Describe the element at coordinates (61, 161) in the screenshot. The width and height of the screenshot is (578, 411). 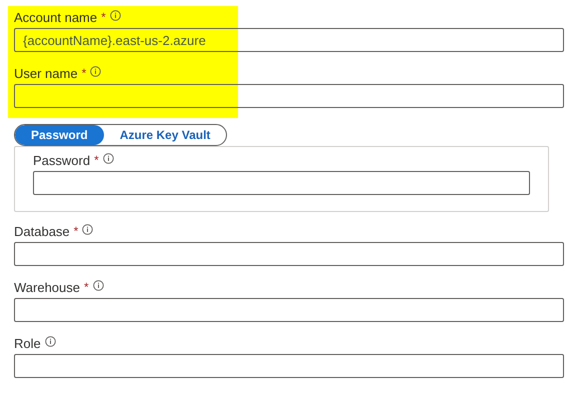
I see `field-label: Password` at that location.